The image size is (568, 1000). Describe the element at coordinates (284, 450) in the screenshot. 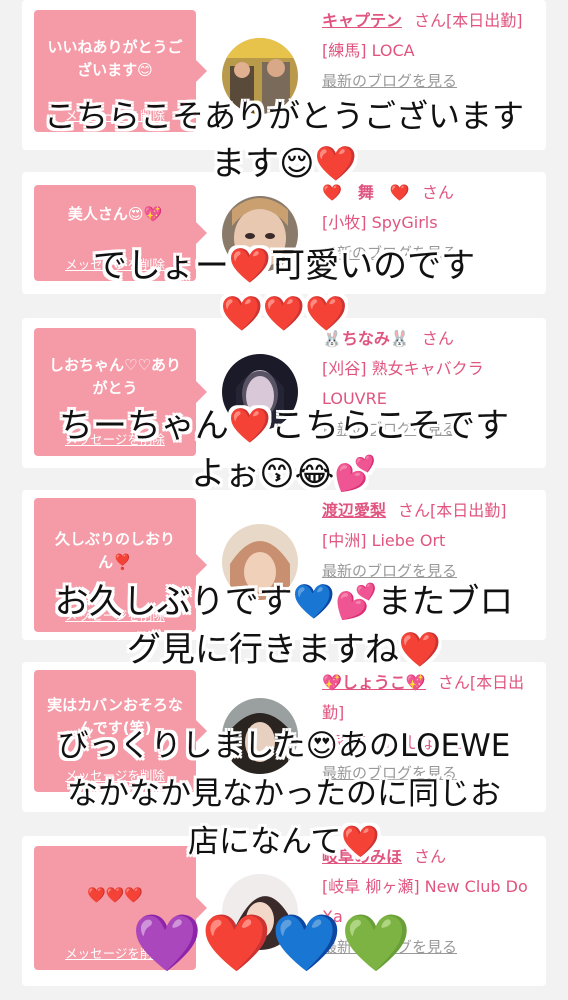

I see `reply-caption: ちーちゃん❤️こちらこそです よぉ😙😂💕` at that location.